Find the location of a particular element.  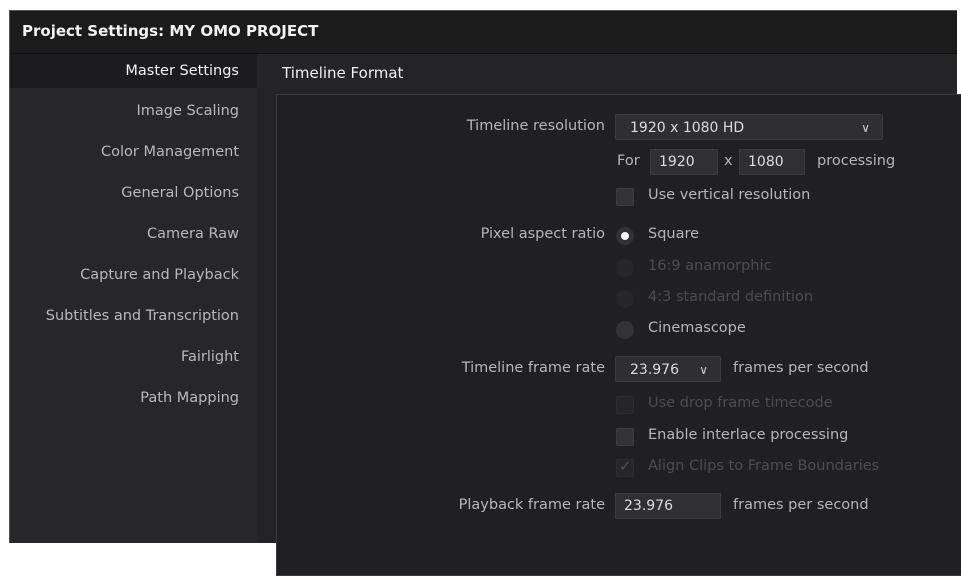

sidebar-item-camera-raw: Camera Raw is located at coordinates (193, 234).